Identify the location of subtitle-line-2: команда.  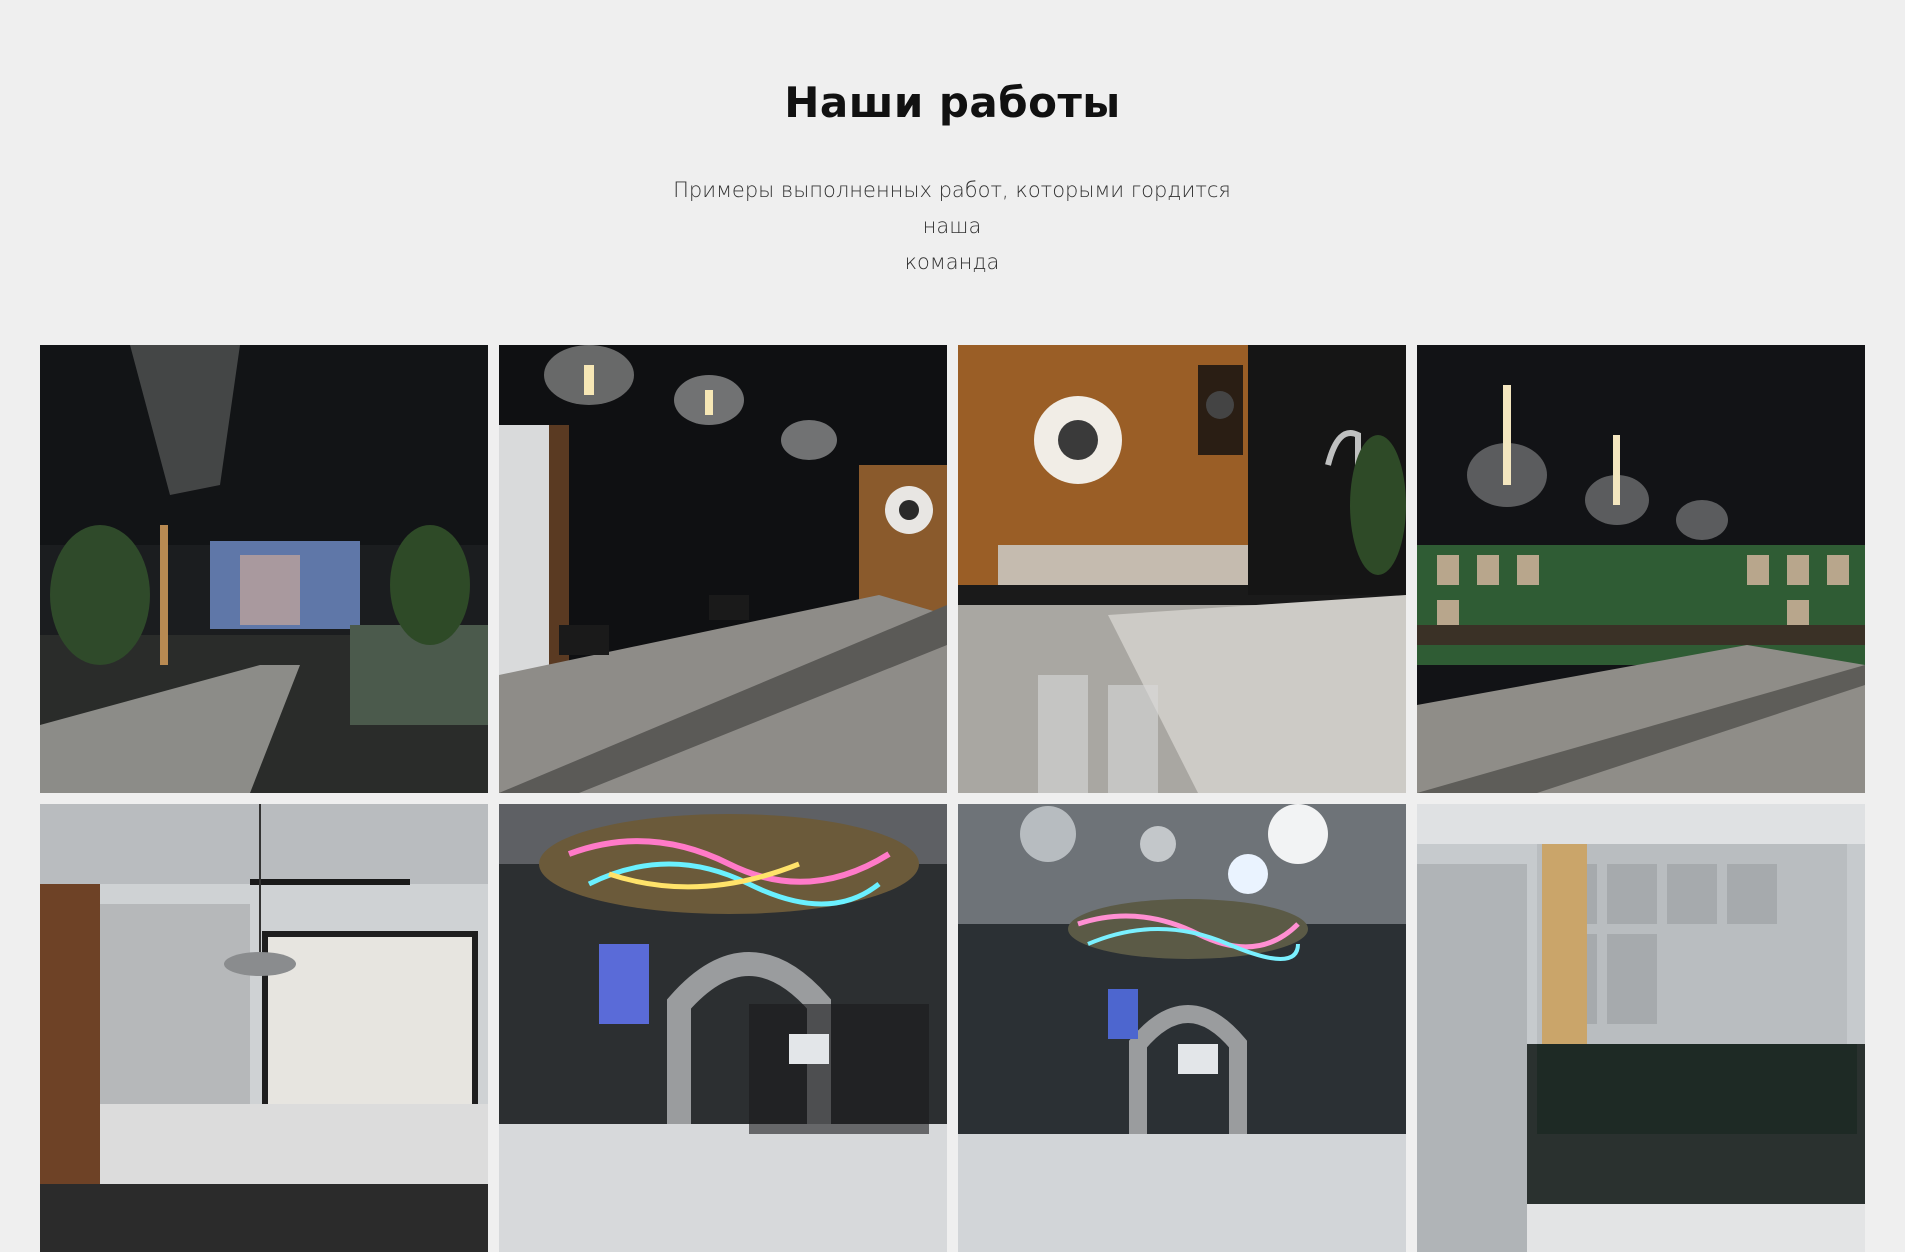
(952, 262).